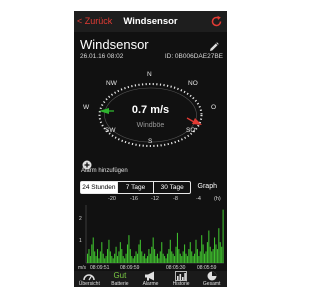  What do you see at coordinates (181, 284) in the screenshot?
I see `tab-label: Historie` at bounding box center [181, 284].